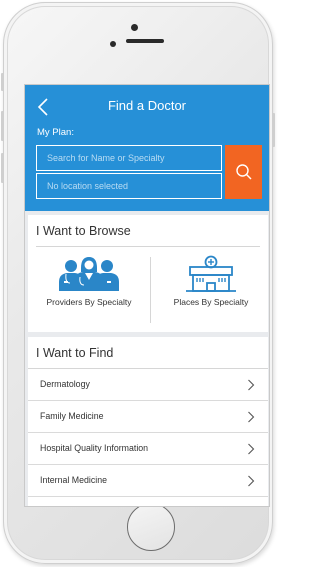 The image size is (320, 567). Describe the element at coordinates (2, 82) in the screenshot. I see `mute-switch` at that location.